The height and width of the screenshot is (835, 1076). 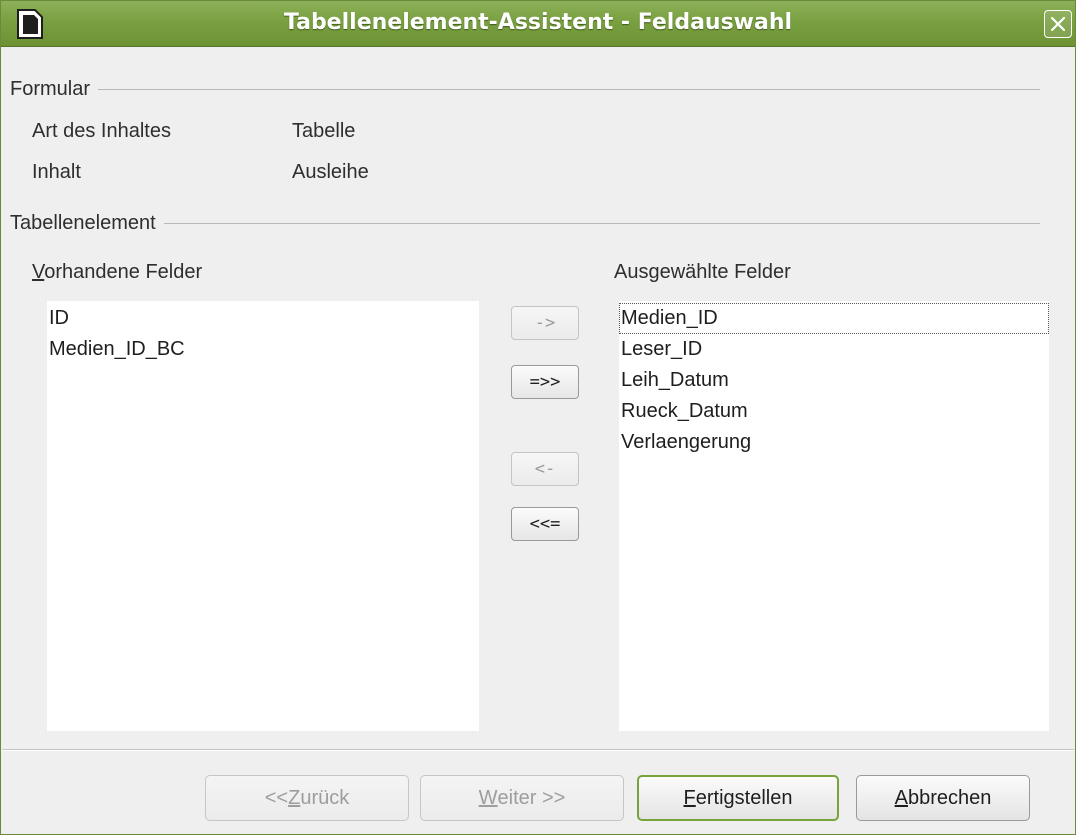 I want to click on list-item: Rueck_Datum, so click(x=834, y=411).